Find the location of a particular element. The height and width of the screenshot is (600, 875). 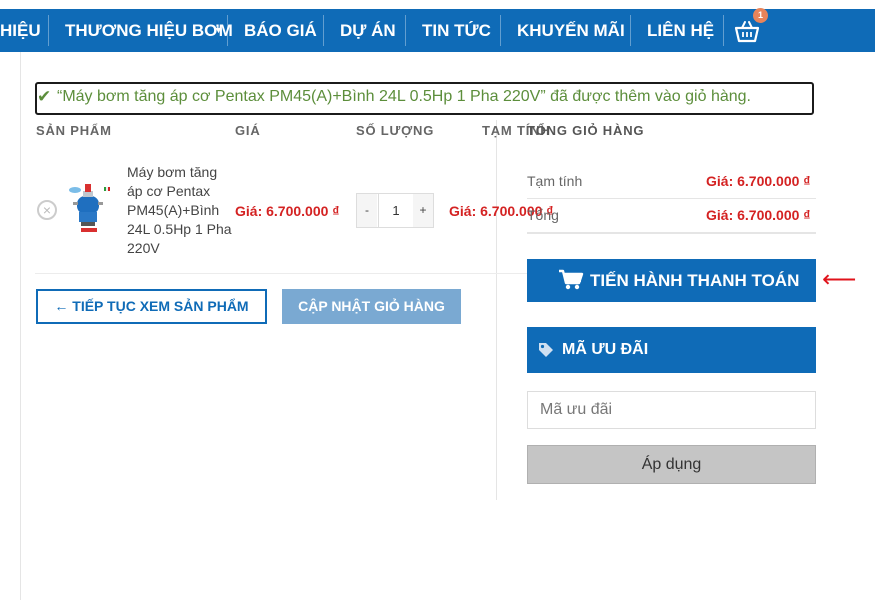

nav-item-quotes: BÁO GIÁ is located at coordinates (280, 30).